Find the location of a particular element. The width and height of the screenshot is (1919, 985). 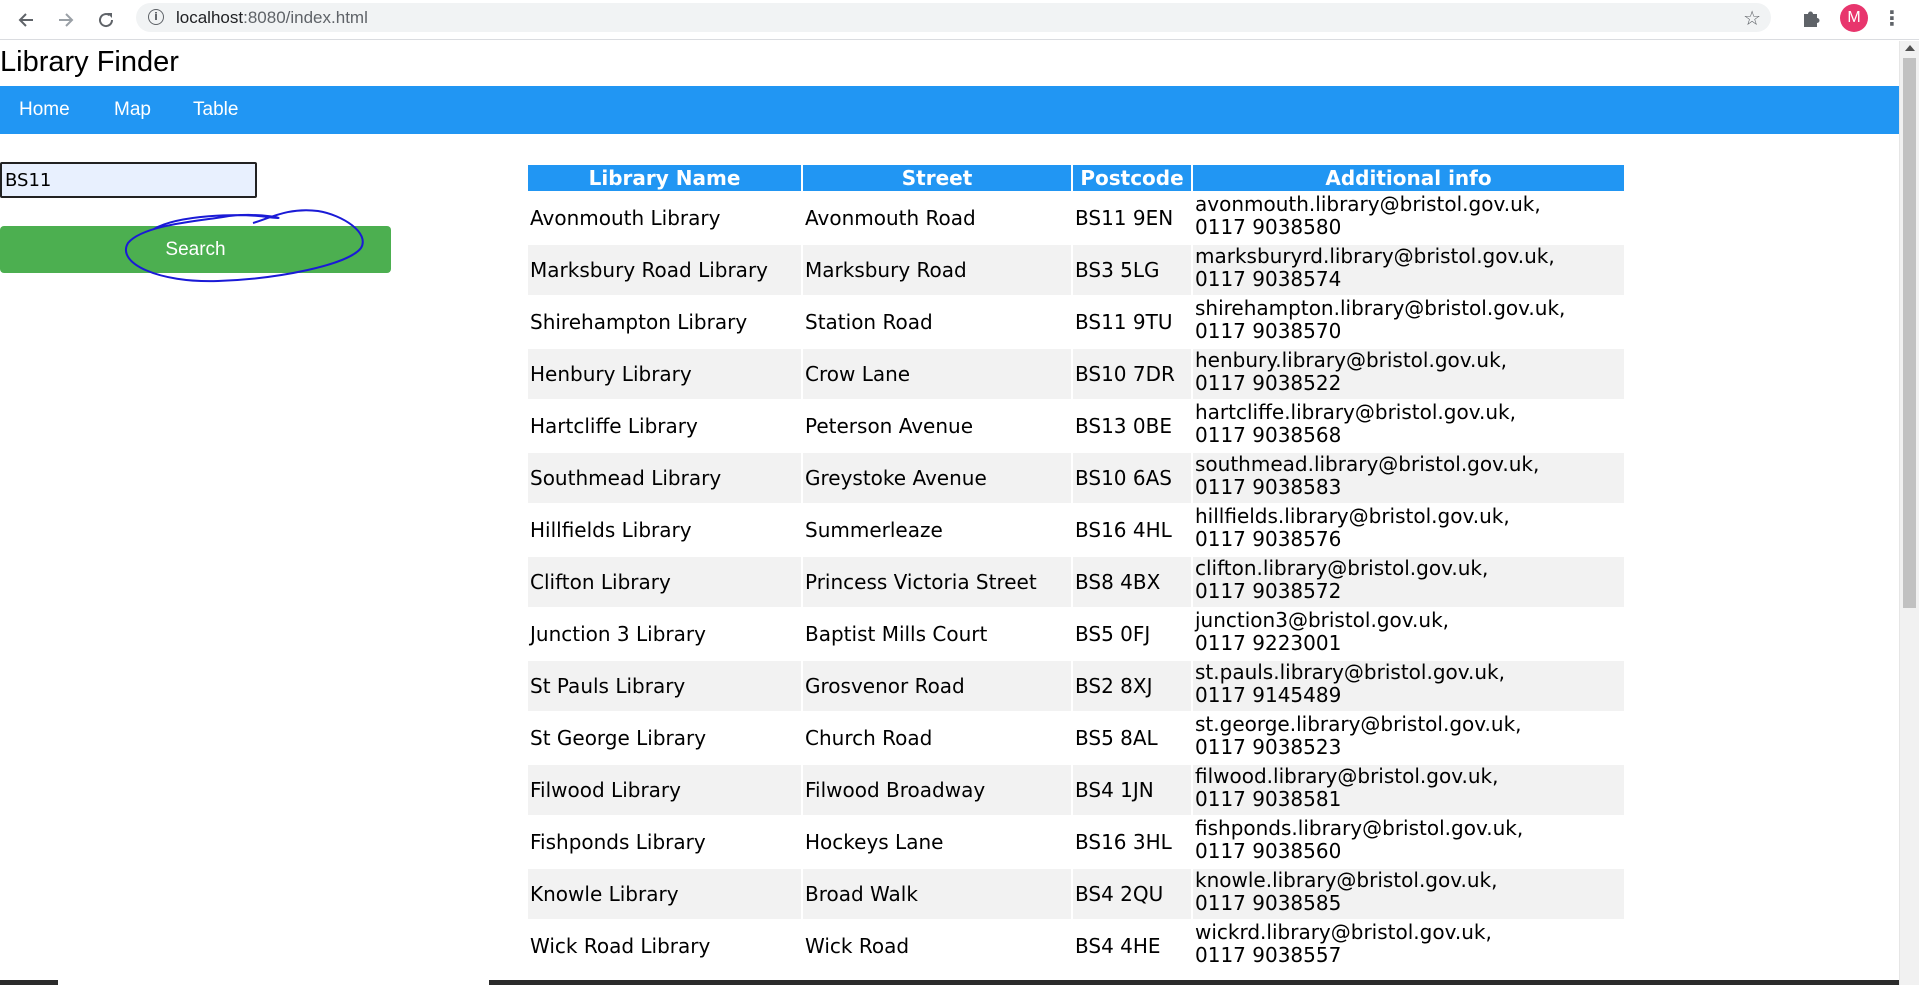

nav-home: Home is located at coordinates (44, 110).